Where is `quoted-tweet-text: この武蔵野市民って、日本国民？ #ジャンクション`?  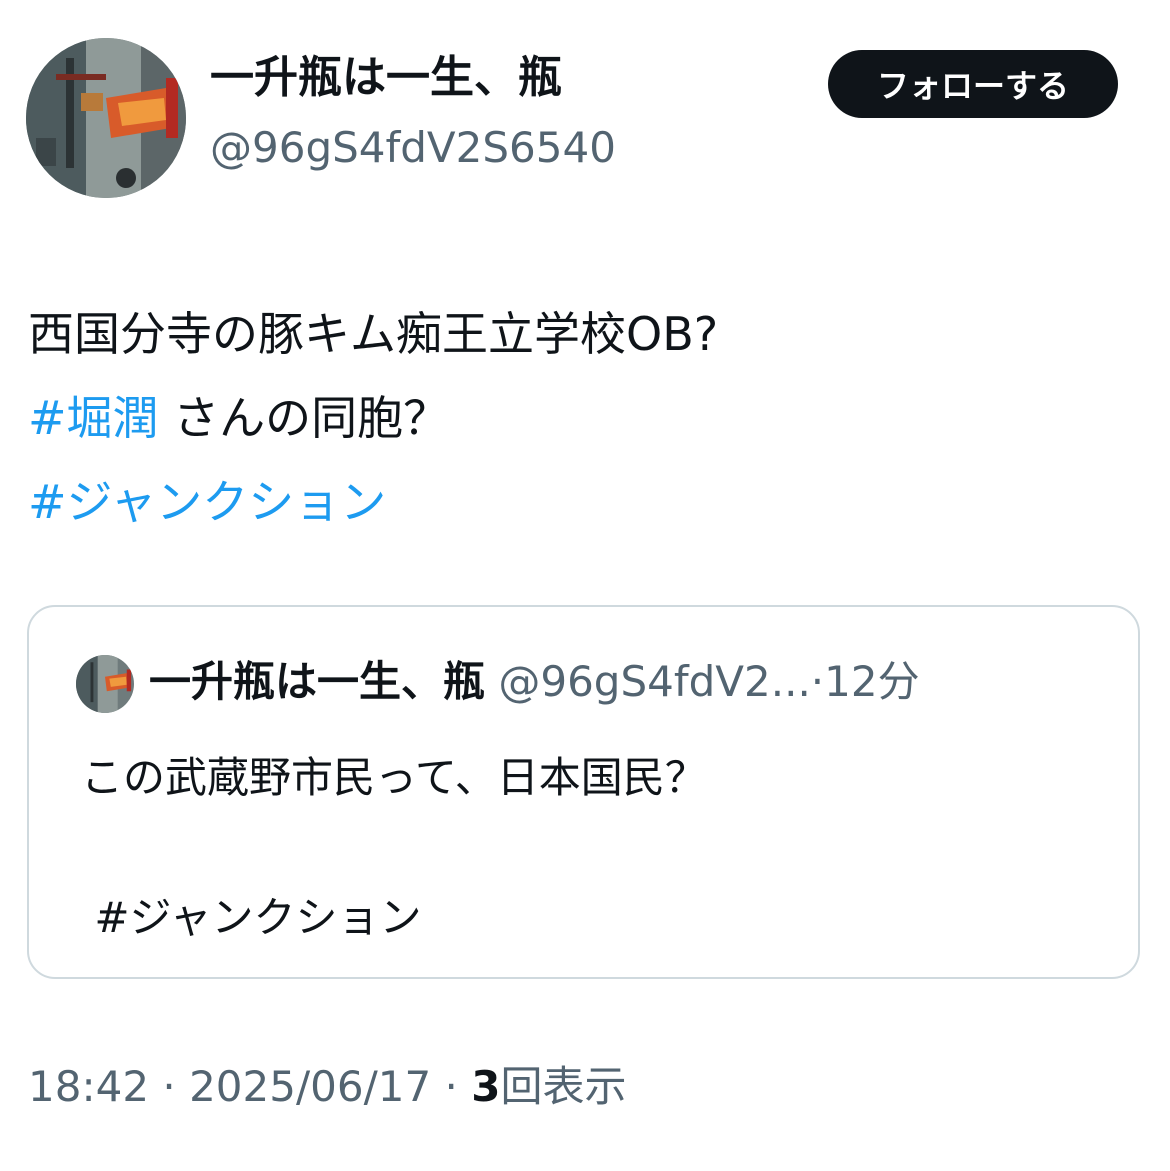
quoted-tweet-text: この武蔵野市民って、日本国民？ #ジャンクション is located at coordinates (394, 848).